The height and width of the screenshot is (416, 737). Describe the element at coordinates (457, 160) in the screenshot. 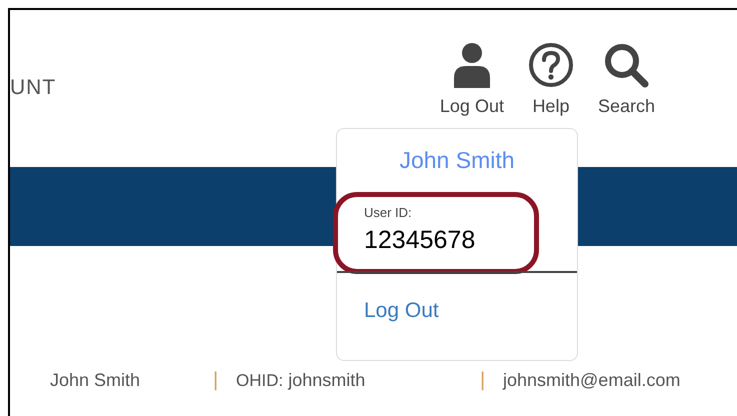

I see `user-name: John Smith` at that location.